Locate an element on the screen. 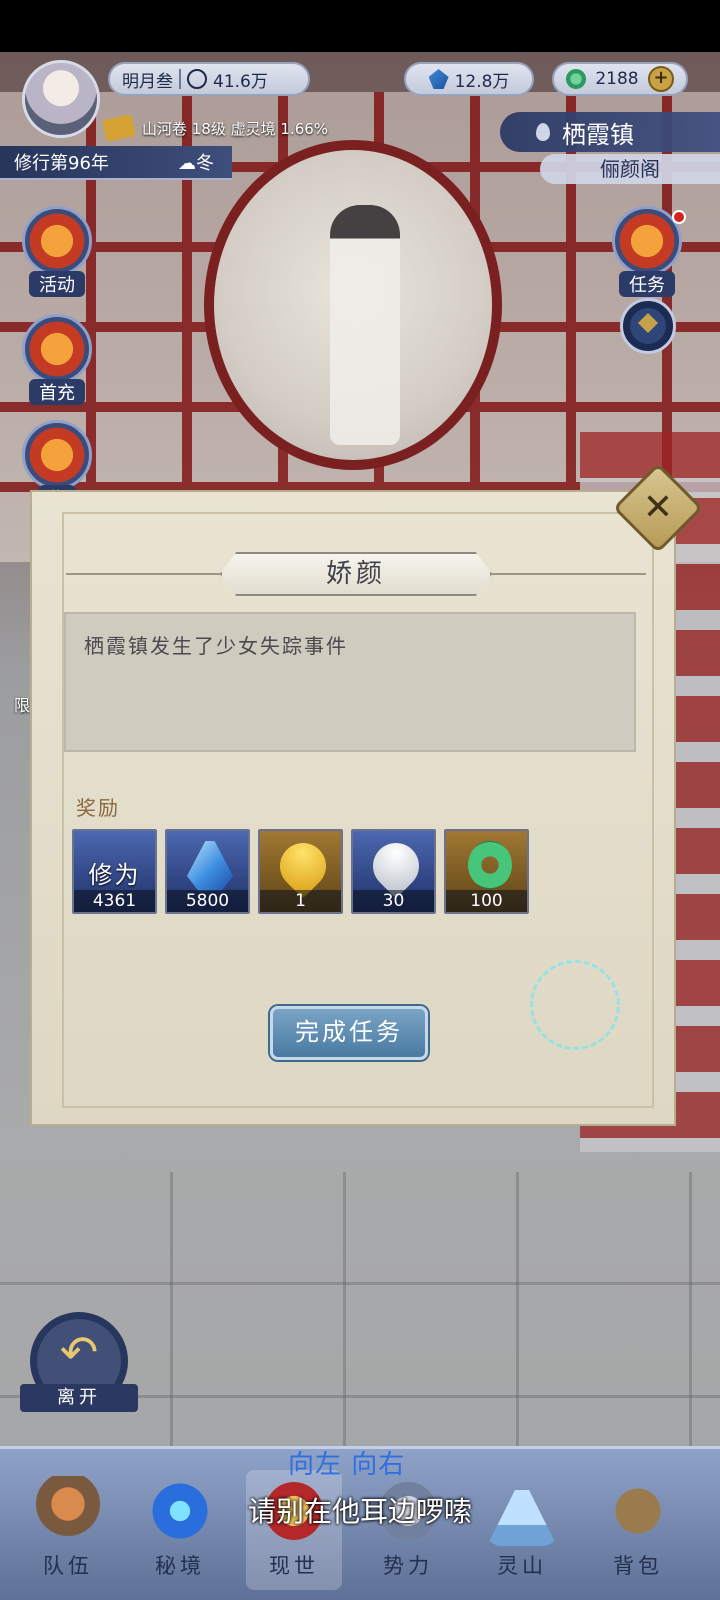 Image resolution: width=720 pixels, height=1600 pixels. reward-white-leaf: 30 is located at coordinates (393, 871).